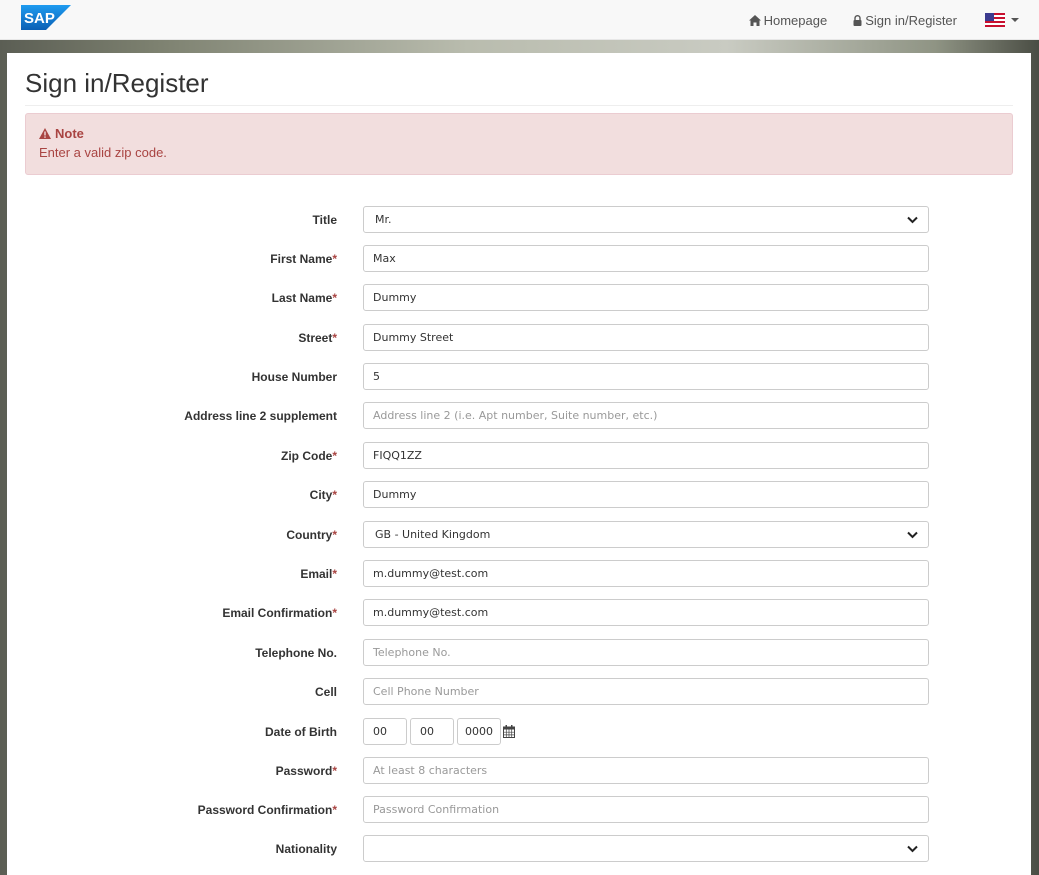 This screenshot has height=875, width=1039. I want to click on language-dropdown, so click(1002, 20).